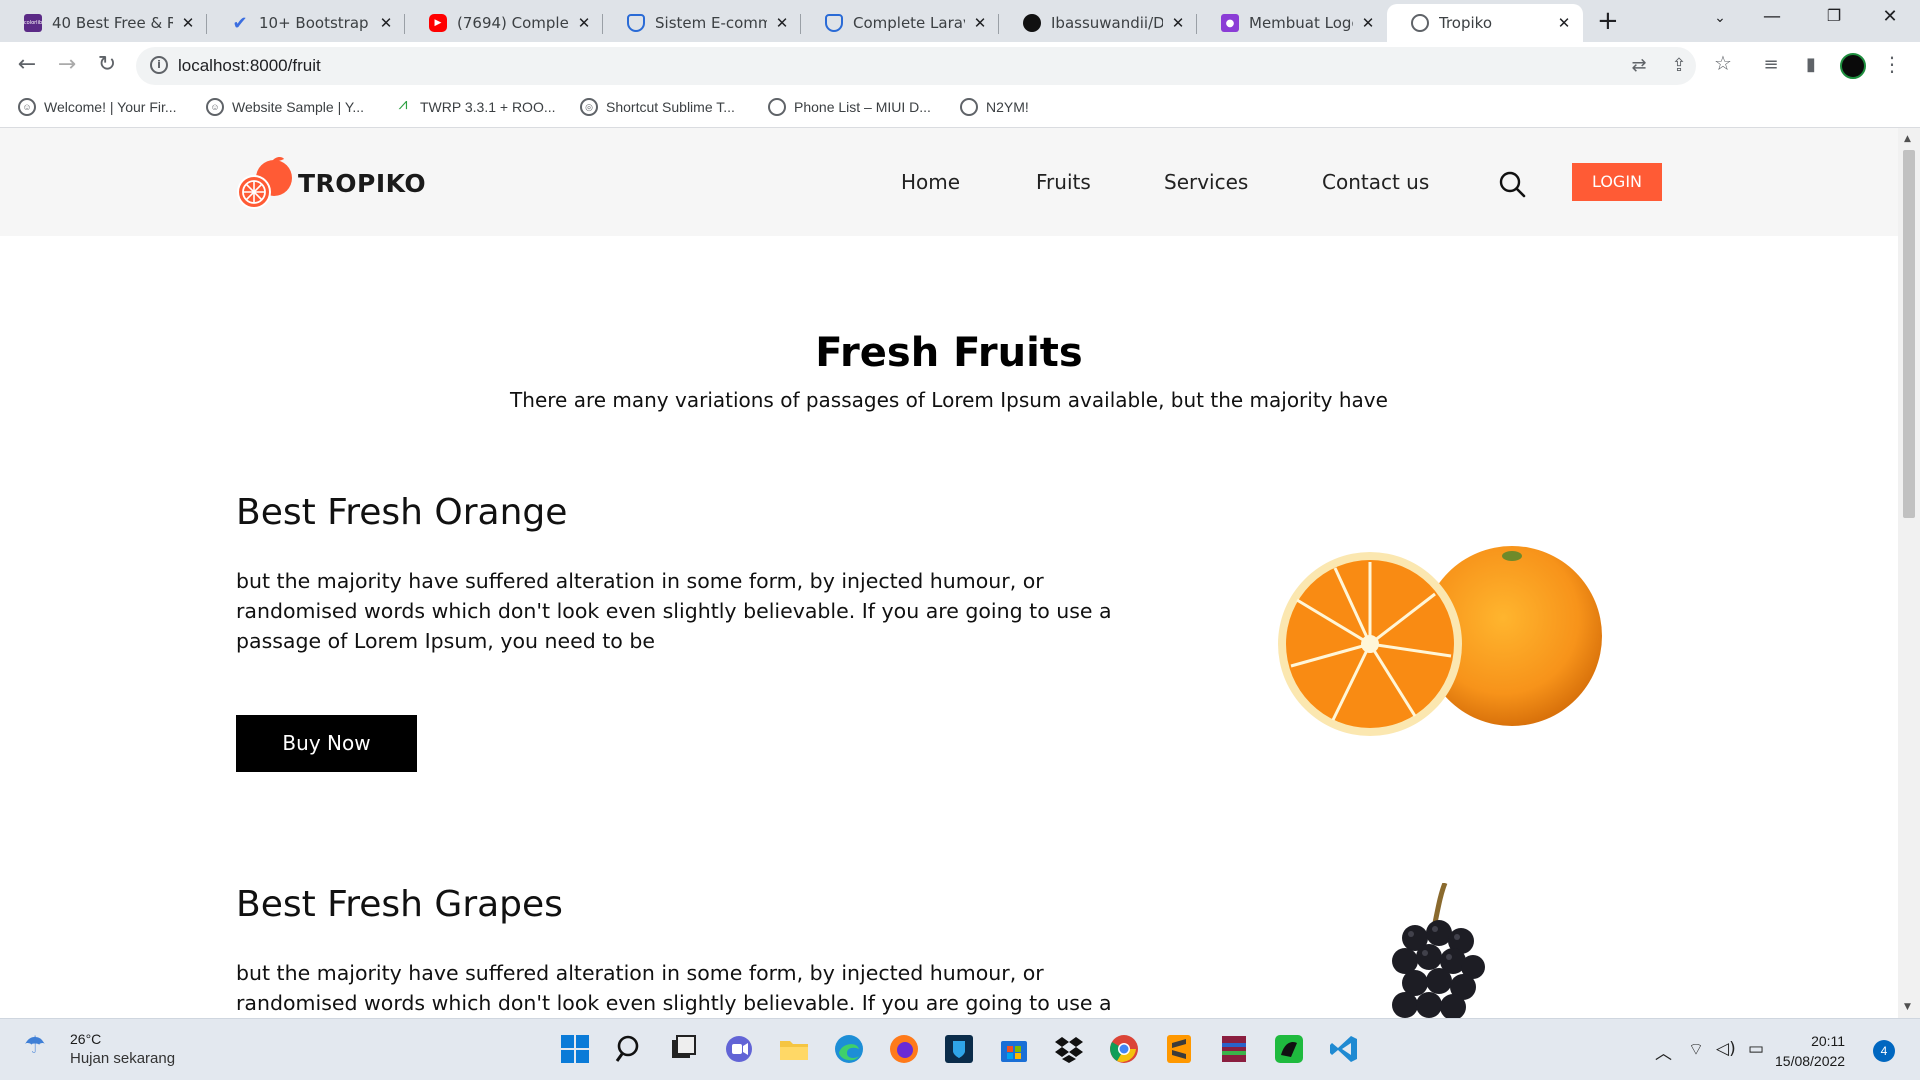 The image size is (1920, 1080). I want to click on back-icon: ←, so click(27, 64).